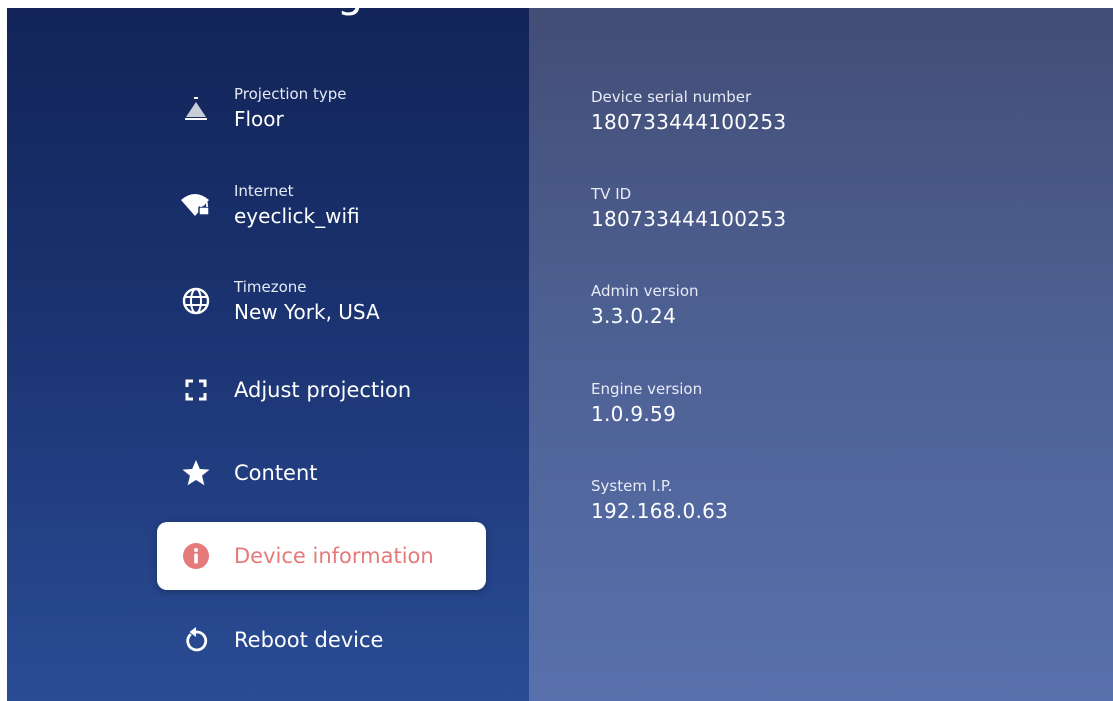 The width and height of the screenshot is (1113, 701). Describe the element at coordinates (647, 389) in the screenshot. I see `engine-version-label: Engine version` at that location.